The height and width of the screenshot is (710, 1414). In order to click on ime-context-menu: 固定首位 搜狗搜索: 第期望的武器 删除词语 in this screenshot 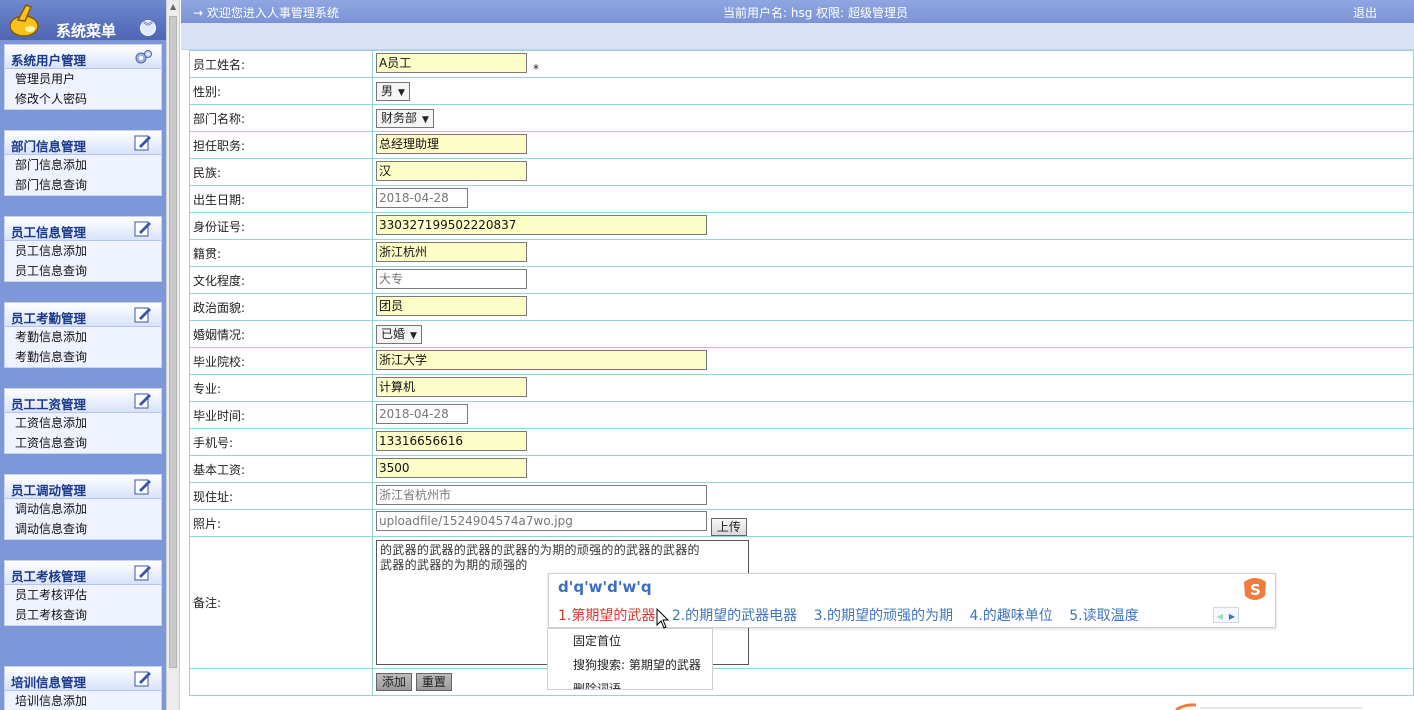, I will do `click(630, 659)`.